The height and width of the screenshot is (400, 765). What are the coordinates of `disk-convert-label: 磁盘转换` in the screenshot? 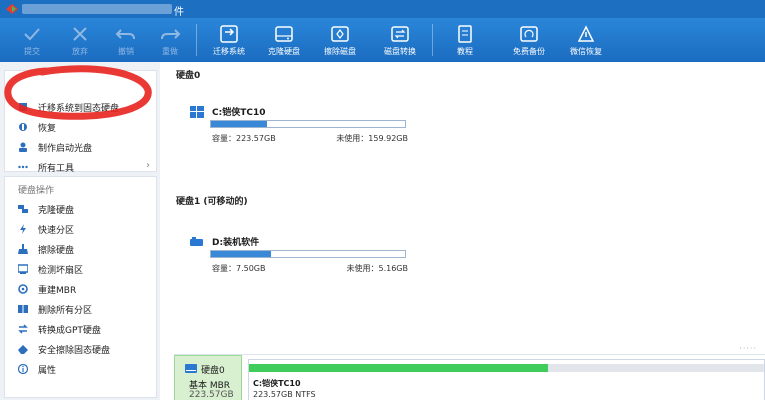 It's located at (400, 51).